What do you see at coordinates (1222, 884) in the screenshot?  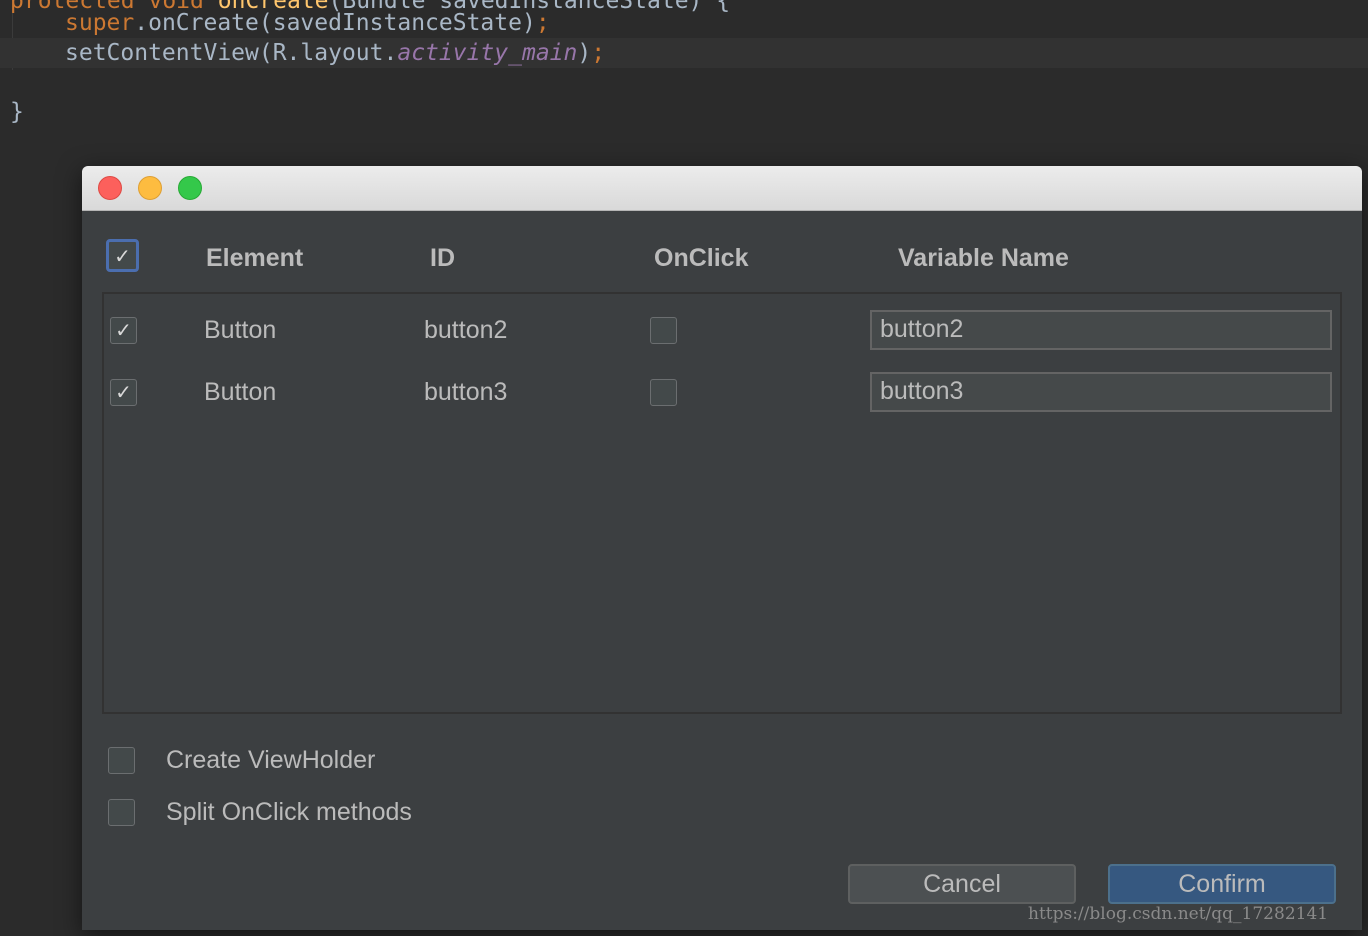 I see `confirm-button: Confirm` at bounding box center [1222, 884].